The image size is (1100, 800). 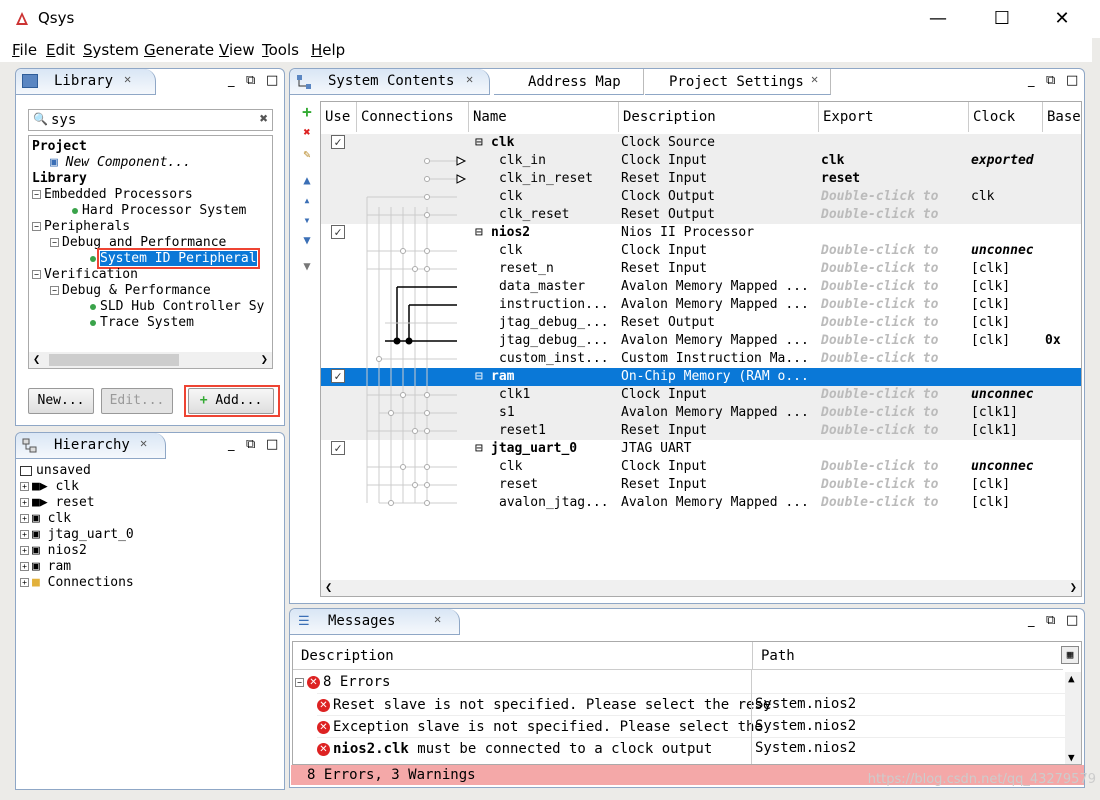 What do you see at coordinates (1007, 197) in the screenshot?
I see `clock-cell: clk` at bounding box center [1007, 197].